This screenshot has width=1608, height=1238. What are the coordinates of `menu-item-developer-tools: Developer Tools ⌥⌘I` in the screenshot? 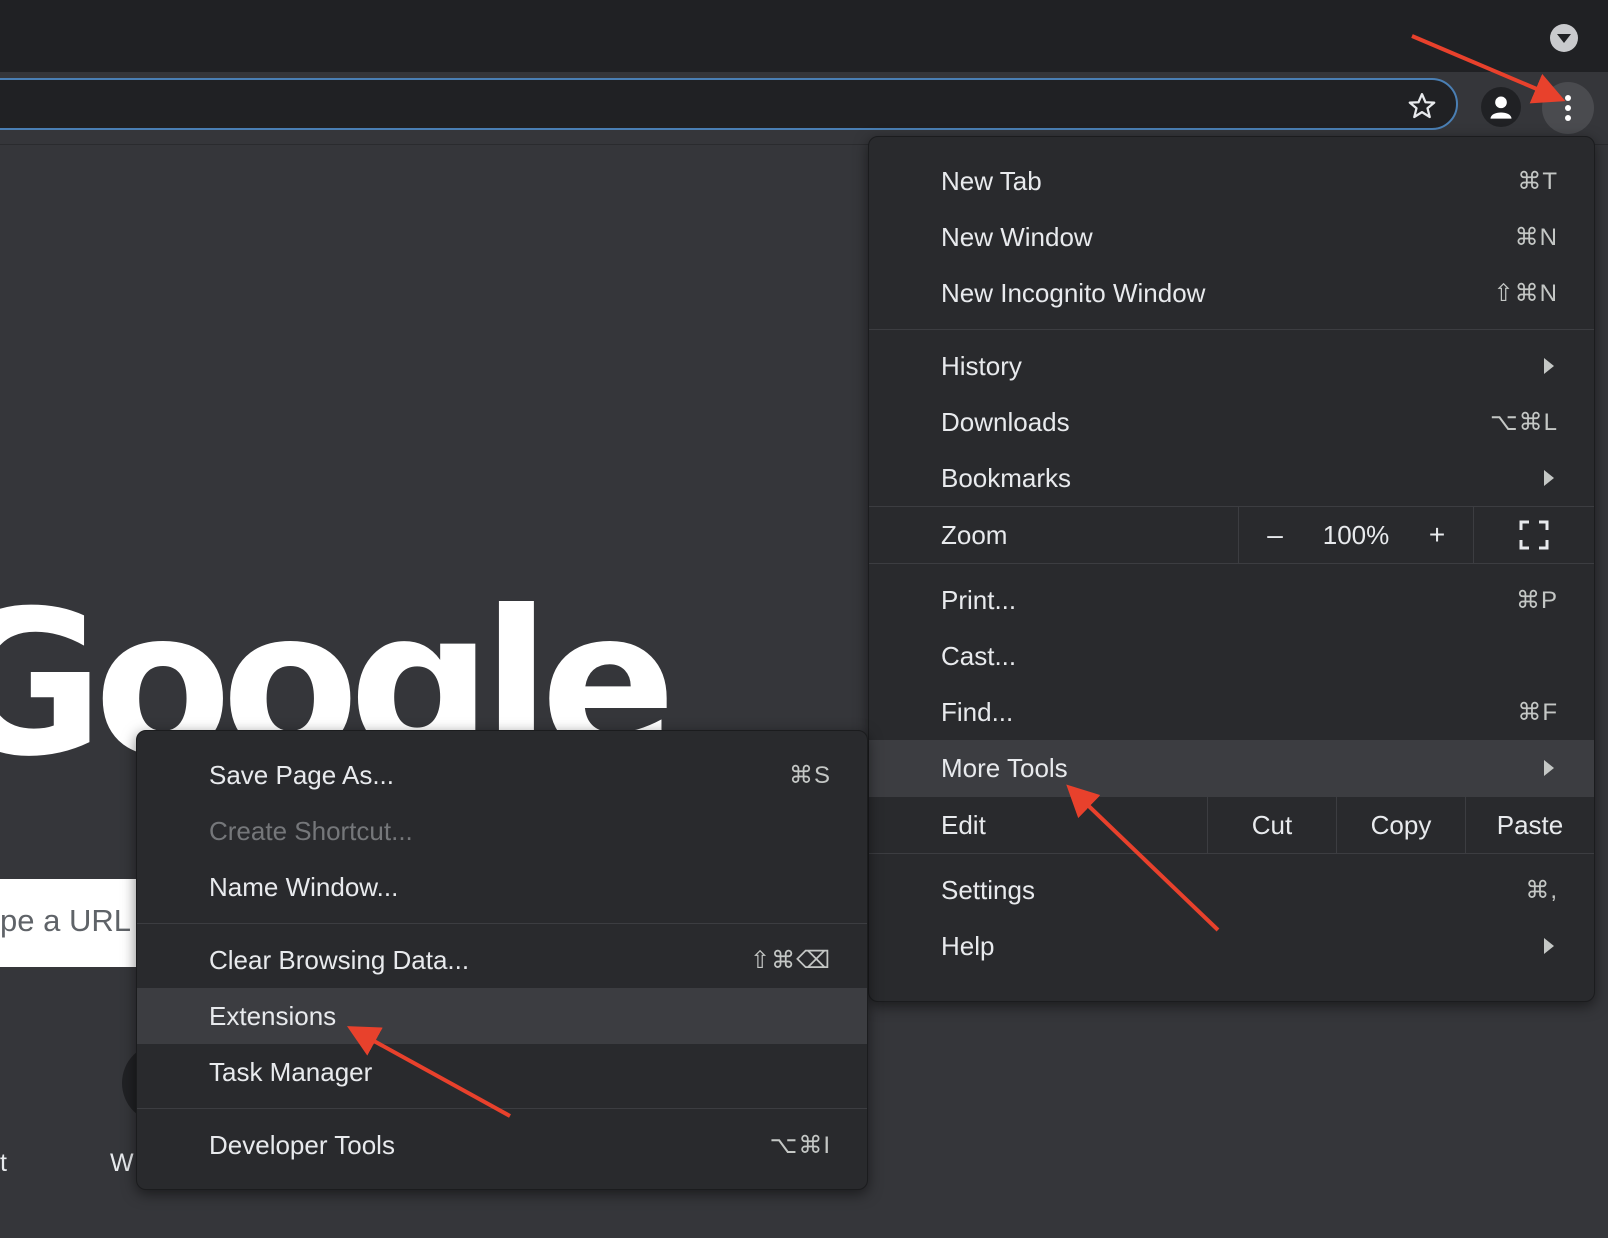 It's located at (502, 1145).